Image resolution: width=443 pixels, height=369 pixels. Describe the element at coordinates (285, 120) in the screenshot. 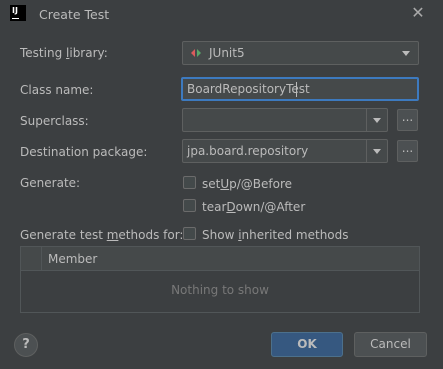

I see `superclass-select` at that location.